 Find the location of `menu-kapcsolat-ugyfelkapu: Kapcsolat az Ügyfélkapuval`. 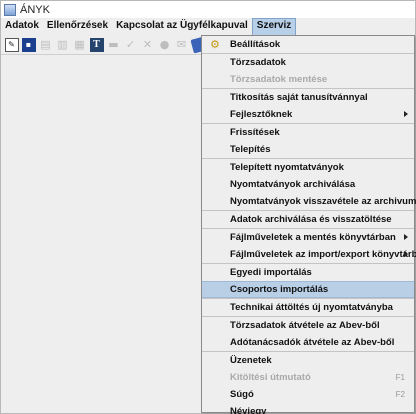

menu-kapcsolat-ugyfelkapu: Kapcsolat az Ügyfélkapuval is located at coordinates (182, 26).